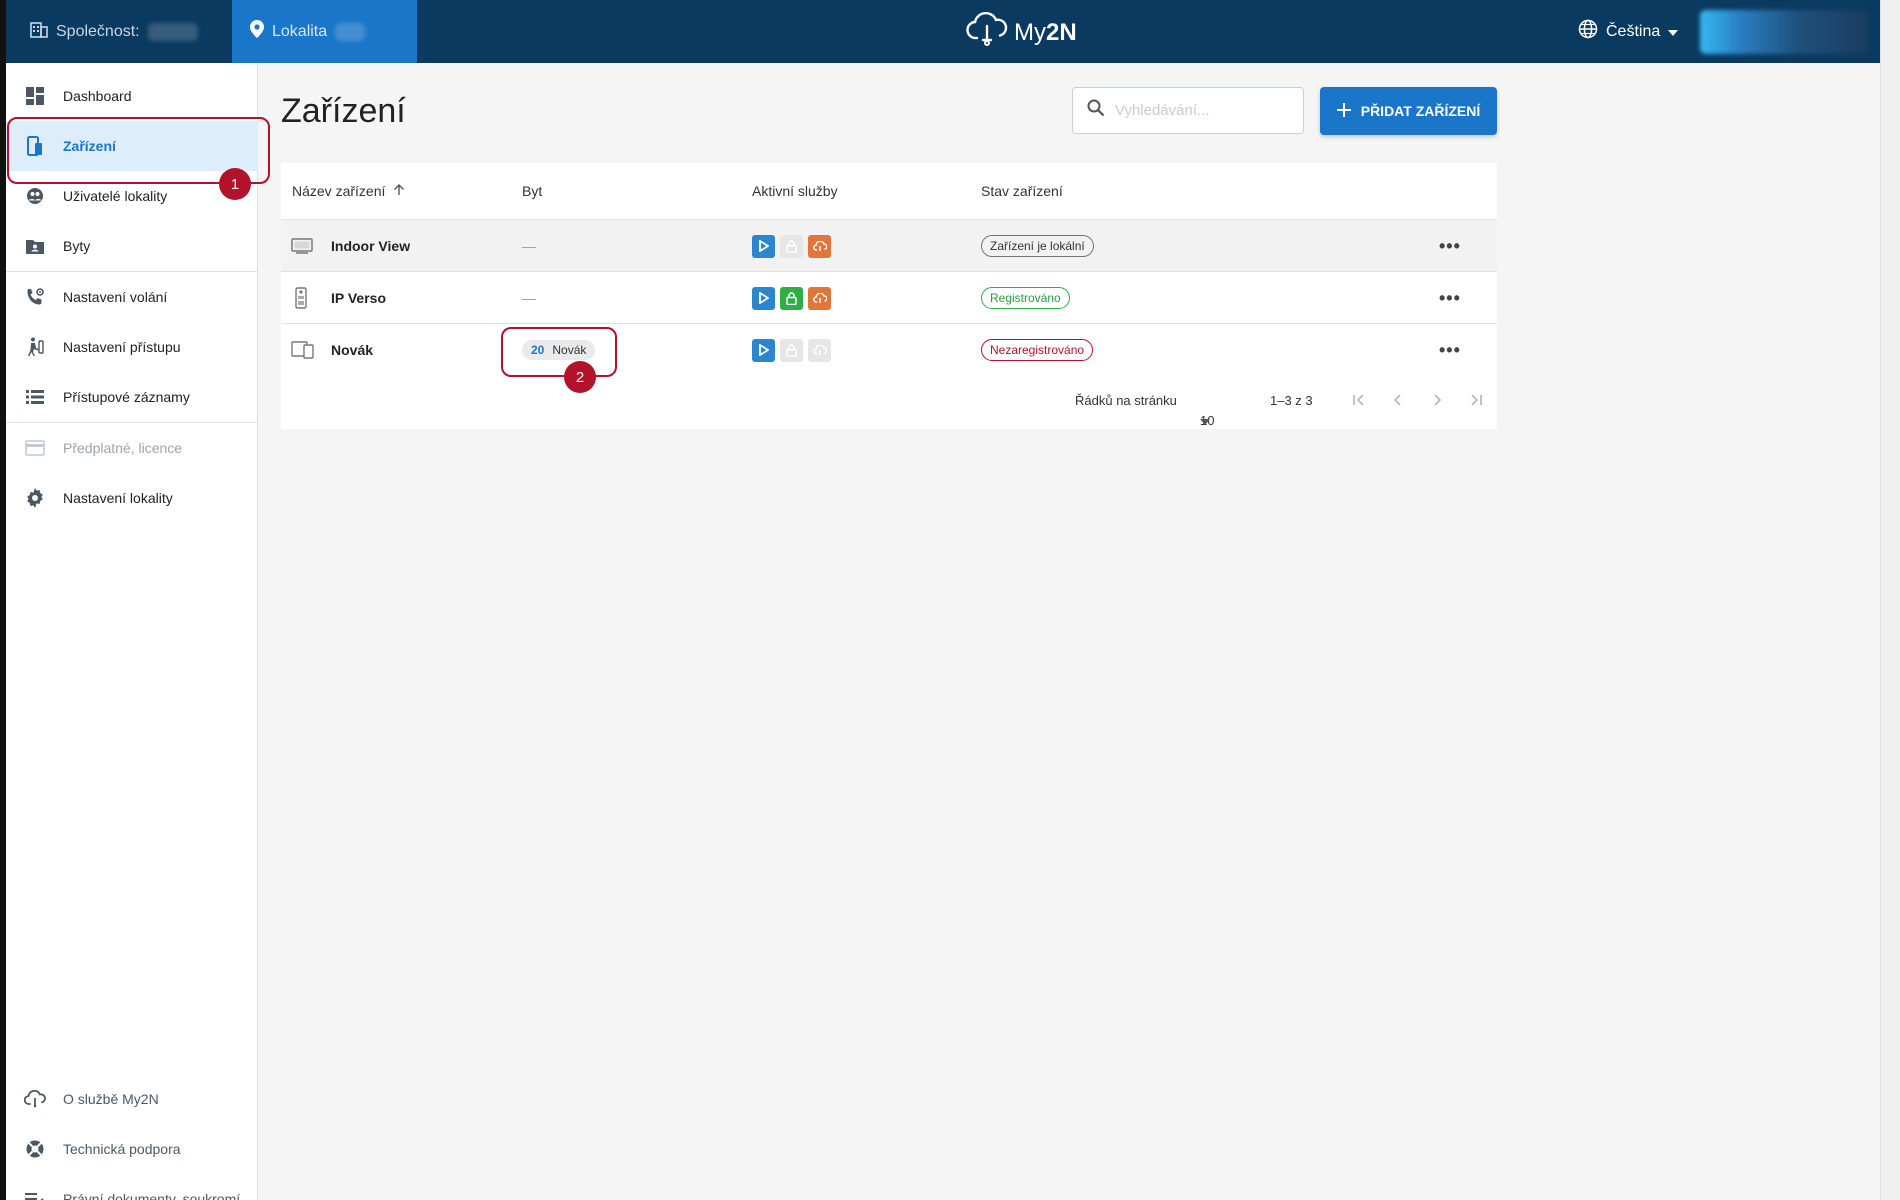 The image size is (1900, 1200). Describe the element at coordinates (1126, 400) in the screenshot. I see `rows-per-page-label: Řádků na stránku` at that location.